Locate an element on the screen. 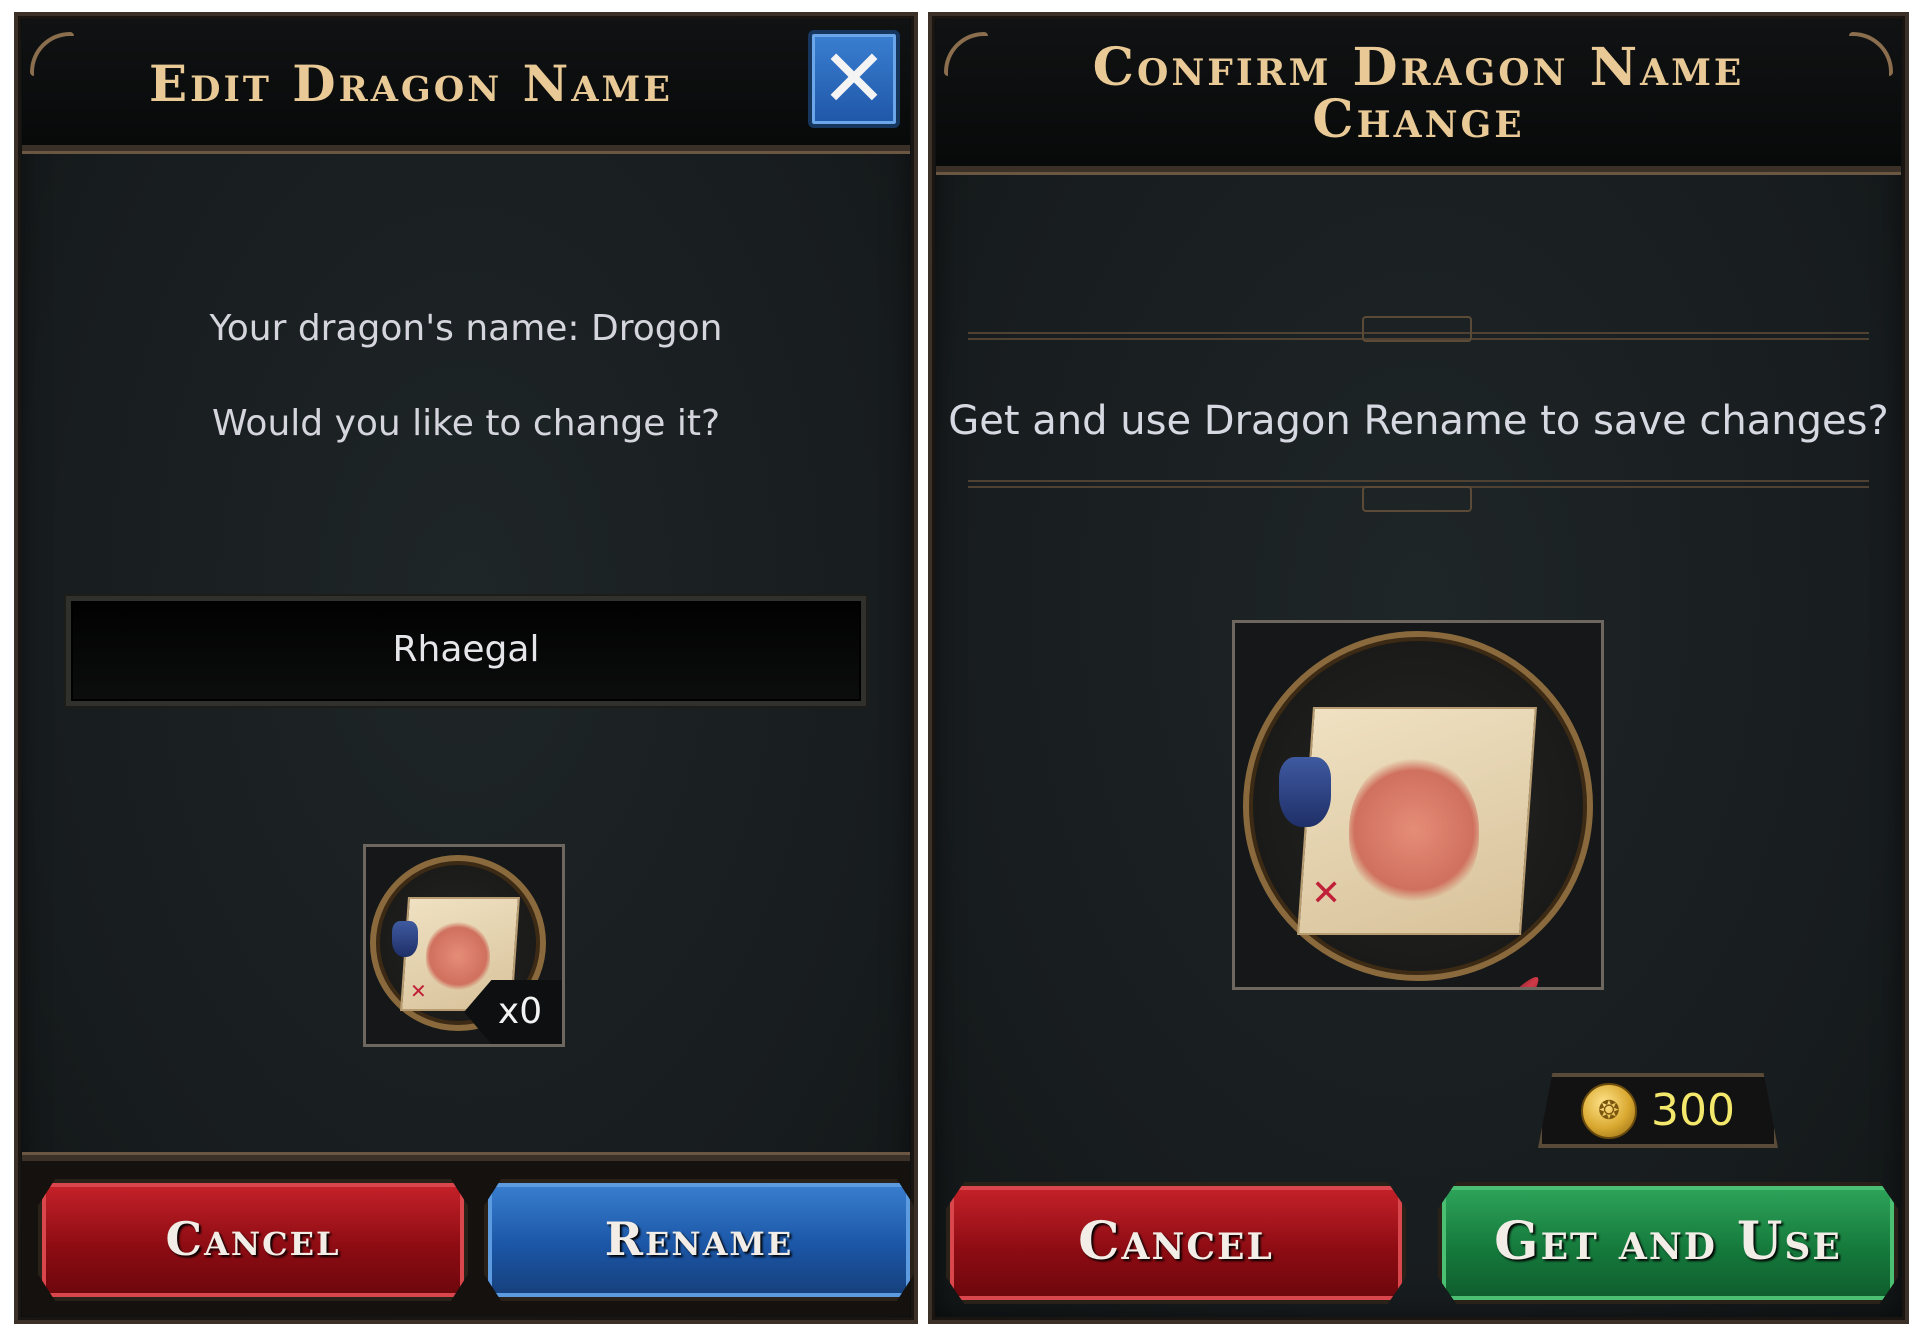  dialog-title-bar: Edit Dragon Name ✕ is located at coordinates (466, 85).